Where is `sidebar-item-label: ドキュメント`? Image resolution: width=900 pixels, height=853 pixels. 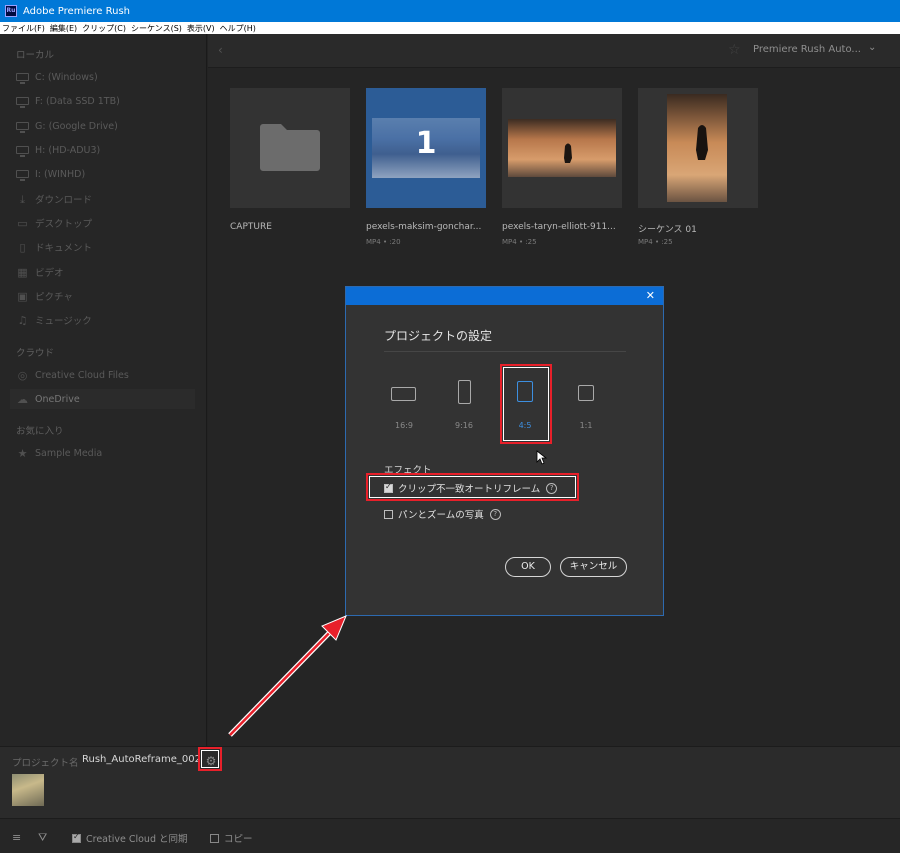 sidebar-item-label: ドキュメント is located at coordinates (64, 248).